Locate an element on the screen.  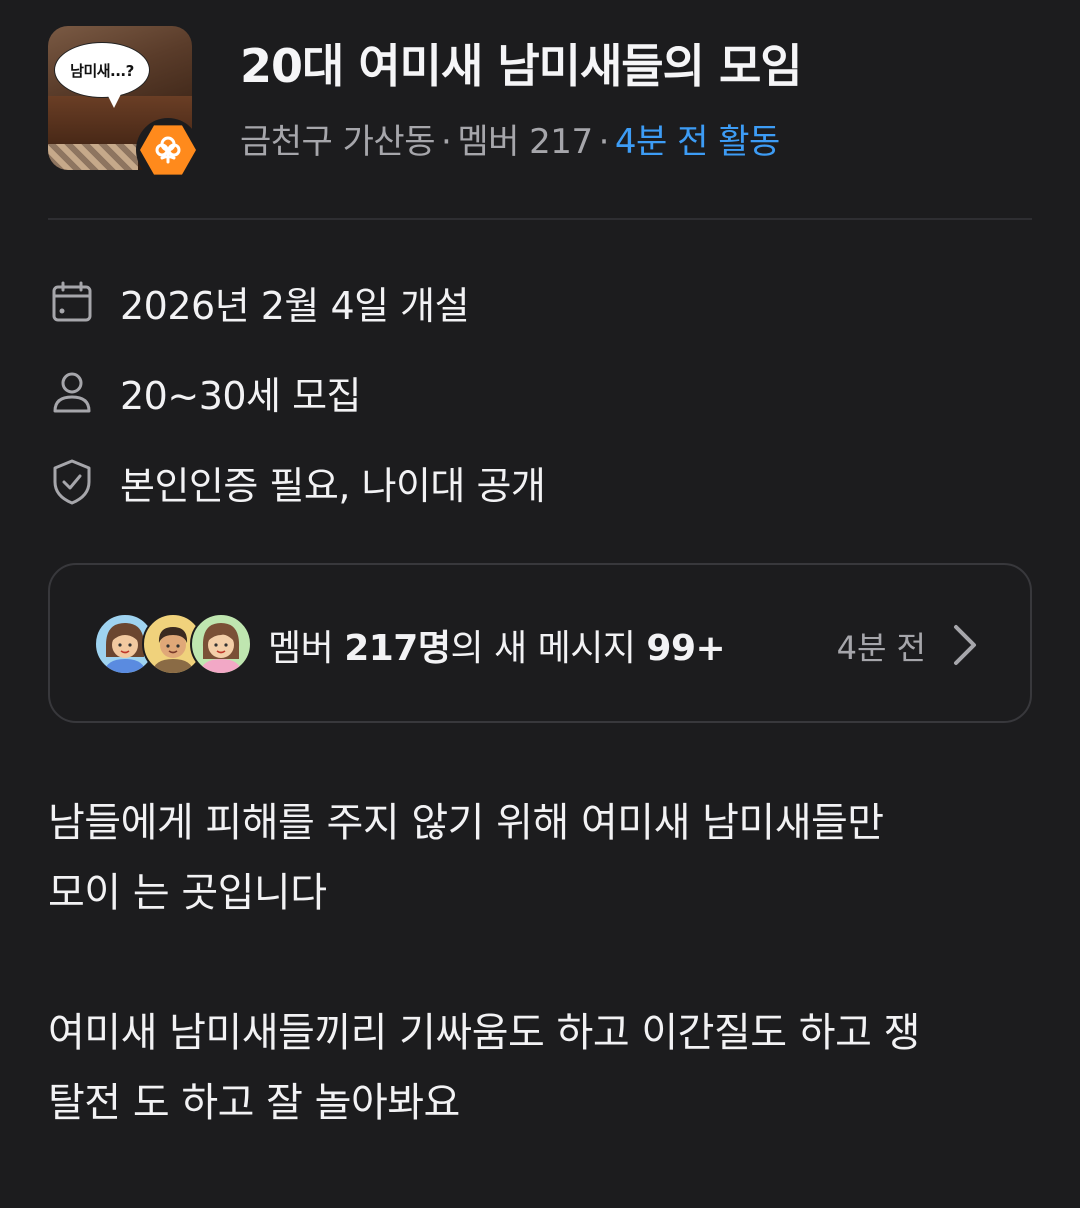
thumbnail-rug-image is located at coordinates (93, 157).